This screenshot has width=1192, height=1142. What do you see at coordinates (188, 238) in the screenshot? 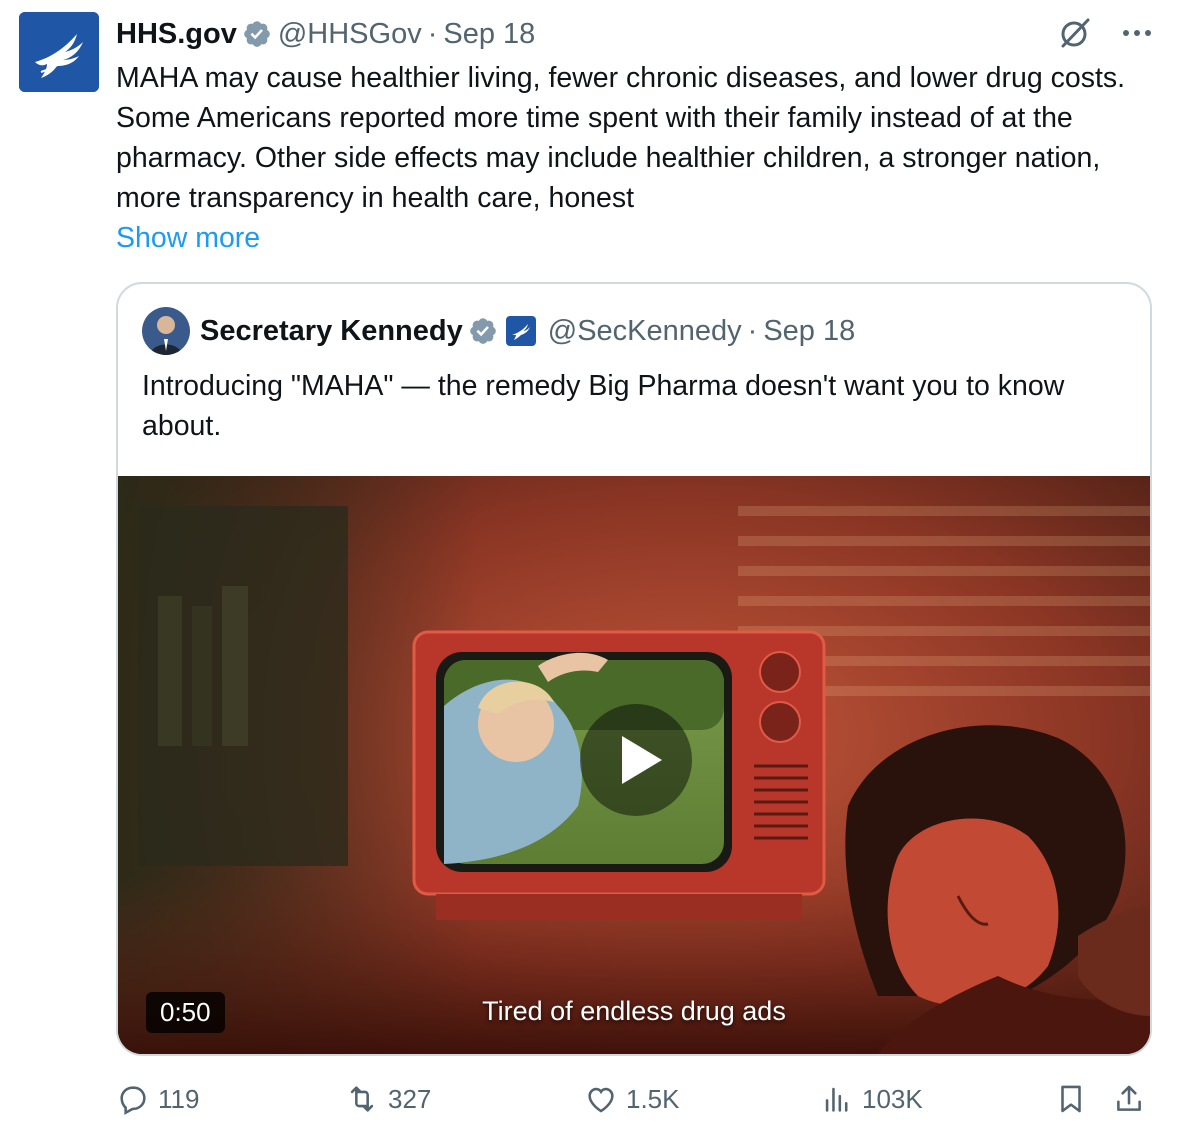
I see `show-more-link: Show more` at bounding box center [188, 238].